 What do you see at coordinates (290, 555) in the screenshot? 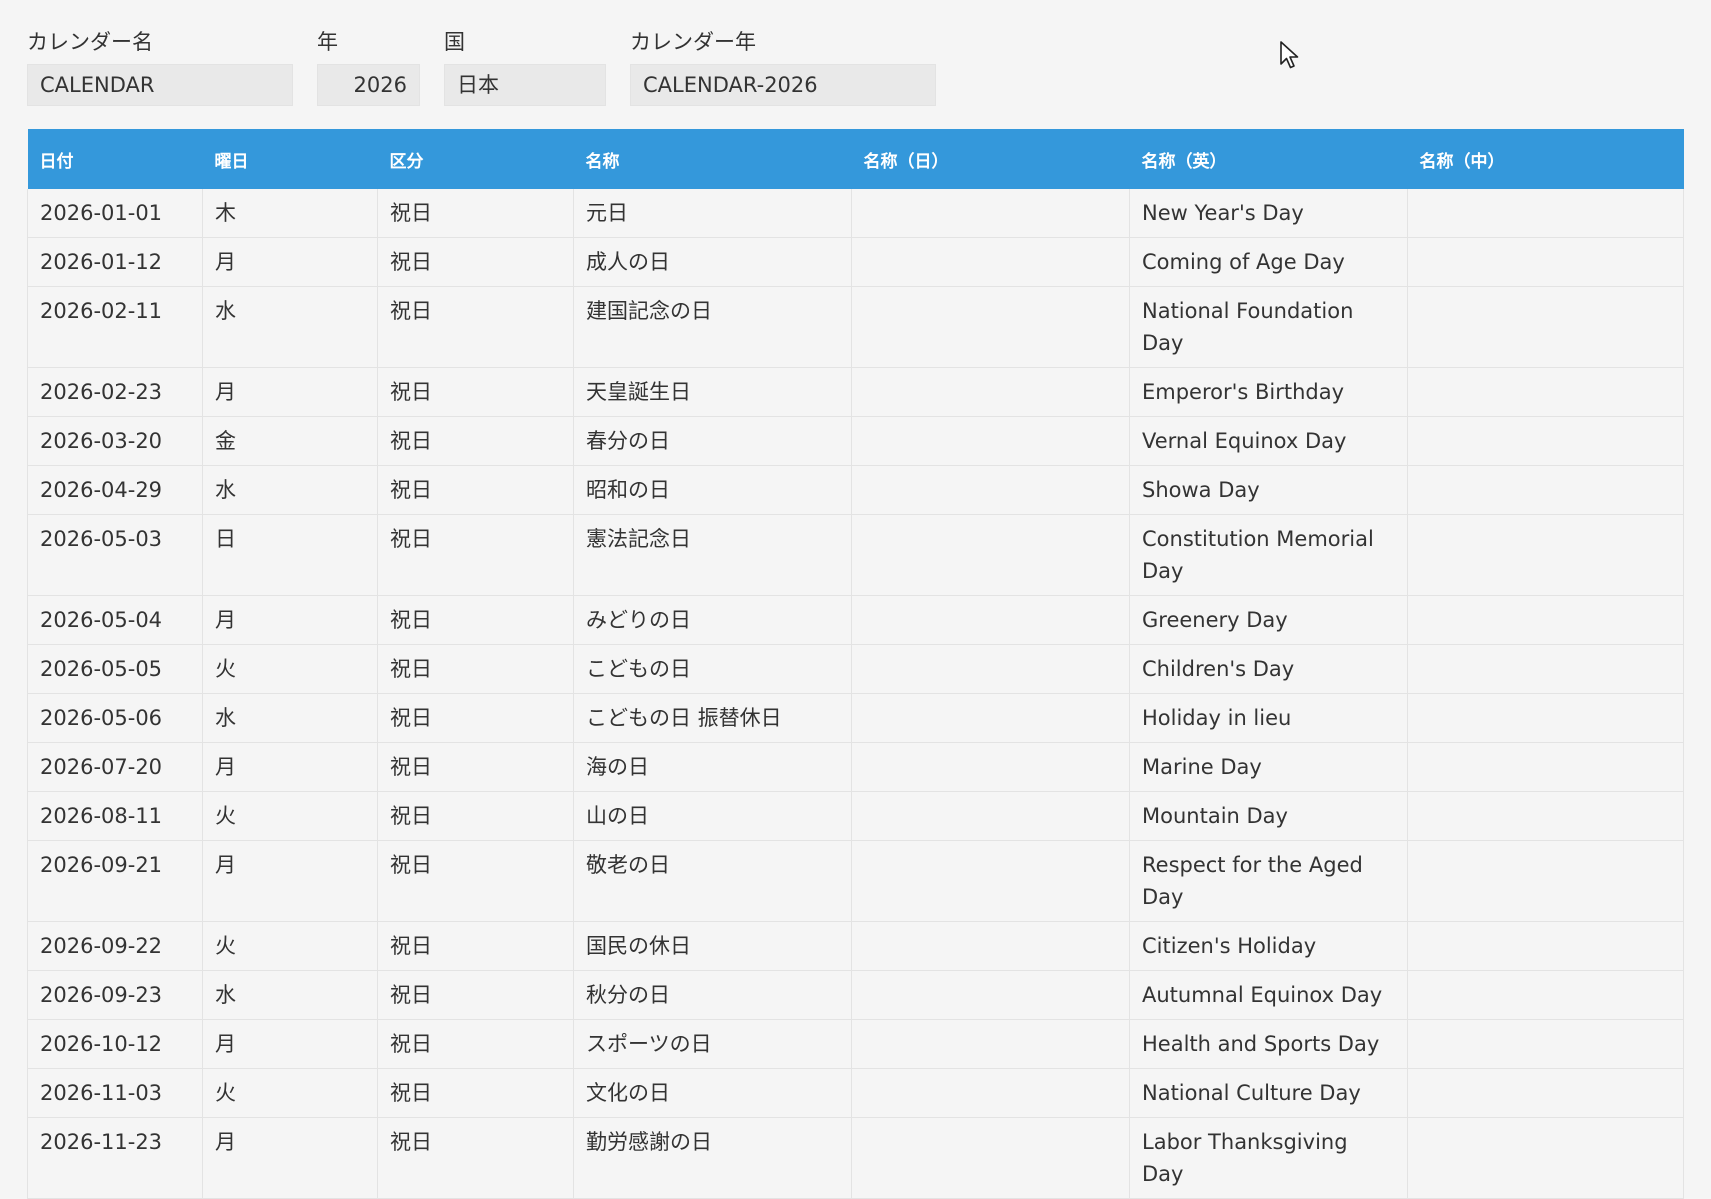
I see `cell-day-of-week: 日` at bounding box center [290, 555].